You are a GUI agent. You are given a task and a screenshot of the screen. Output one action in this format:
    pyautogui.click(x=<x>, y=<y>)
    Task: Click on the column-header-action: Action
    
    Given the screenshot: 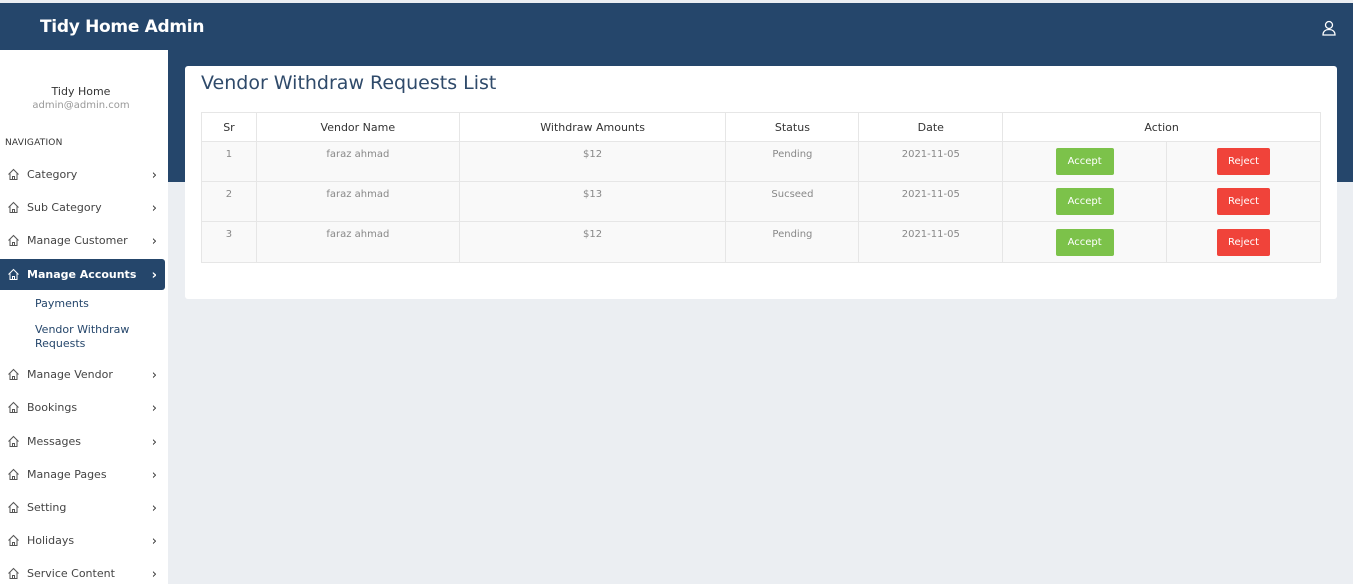 What is the action you would take?
    pyautogui.click(x=1161, y=127)
    